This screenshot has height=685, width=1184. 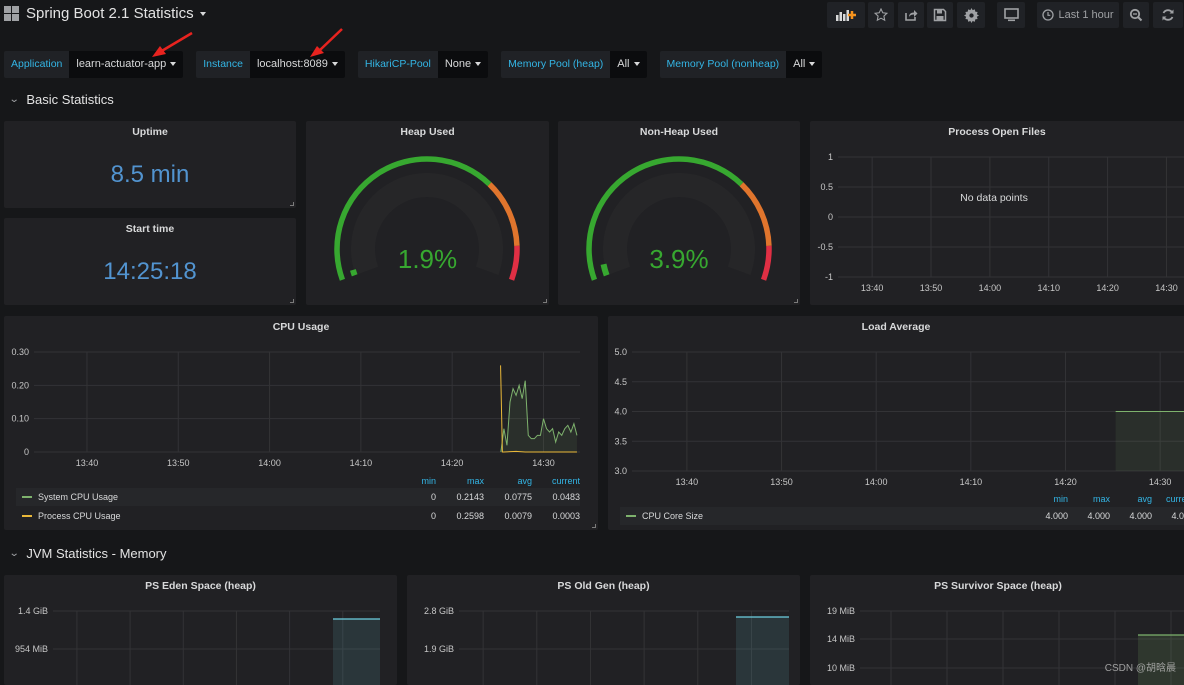 What do you see at coordinates (69, 99) in the screenshot?
I see `row-title: Basic Statistics` at bounding box center [69, 99].